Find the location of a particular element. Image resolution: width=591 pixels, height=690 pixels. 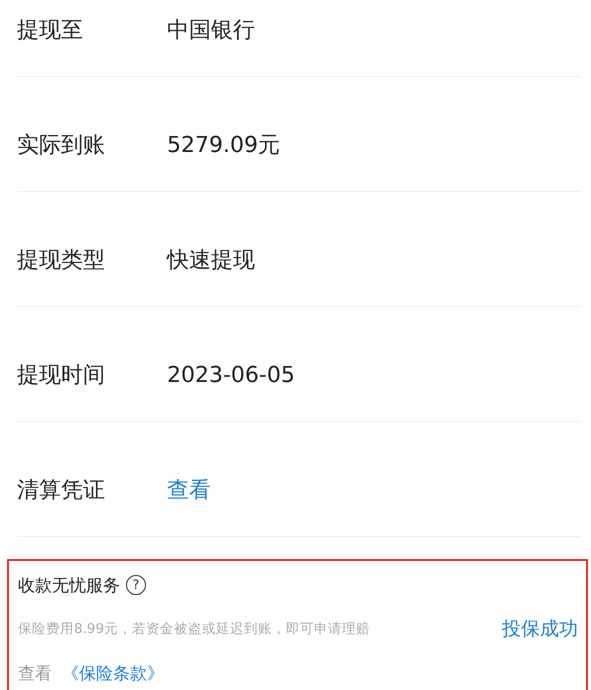

view-link: 查看 is located at coordinates (189, 490).